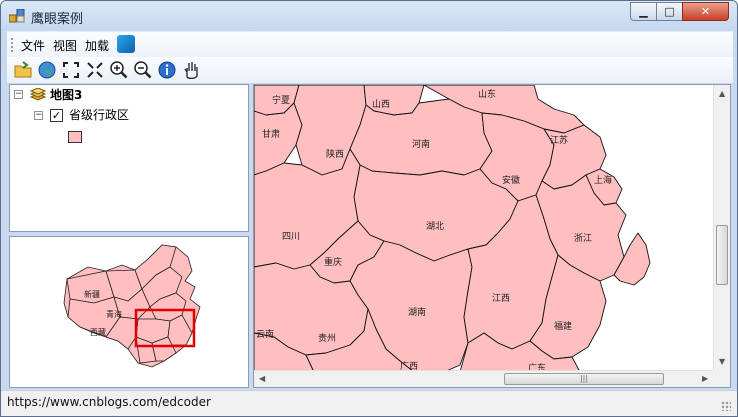 This screenshot has height=417, width=738. What do you see at coordinates (129, 158) in the screenshot?
I see `layer-toc-panel: − 地图3 − ✓ 省级行政区` at bounding box center [129, 158].